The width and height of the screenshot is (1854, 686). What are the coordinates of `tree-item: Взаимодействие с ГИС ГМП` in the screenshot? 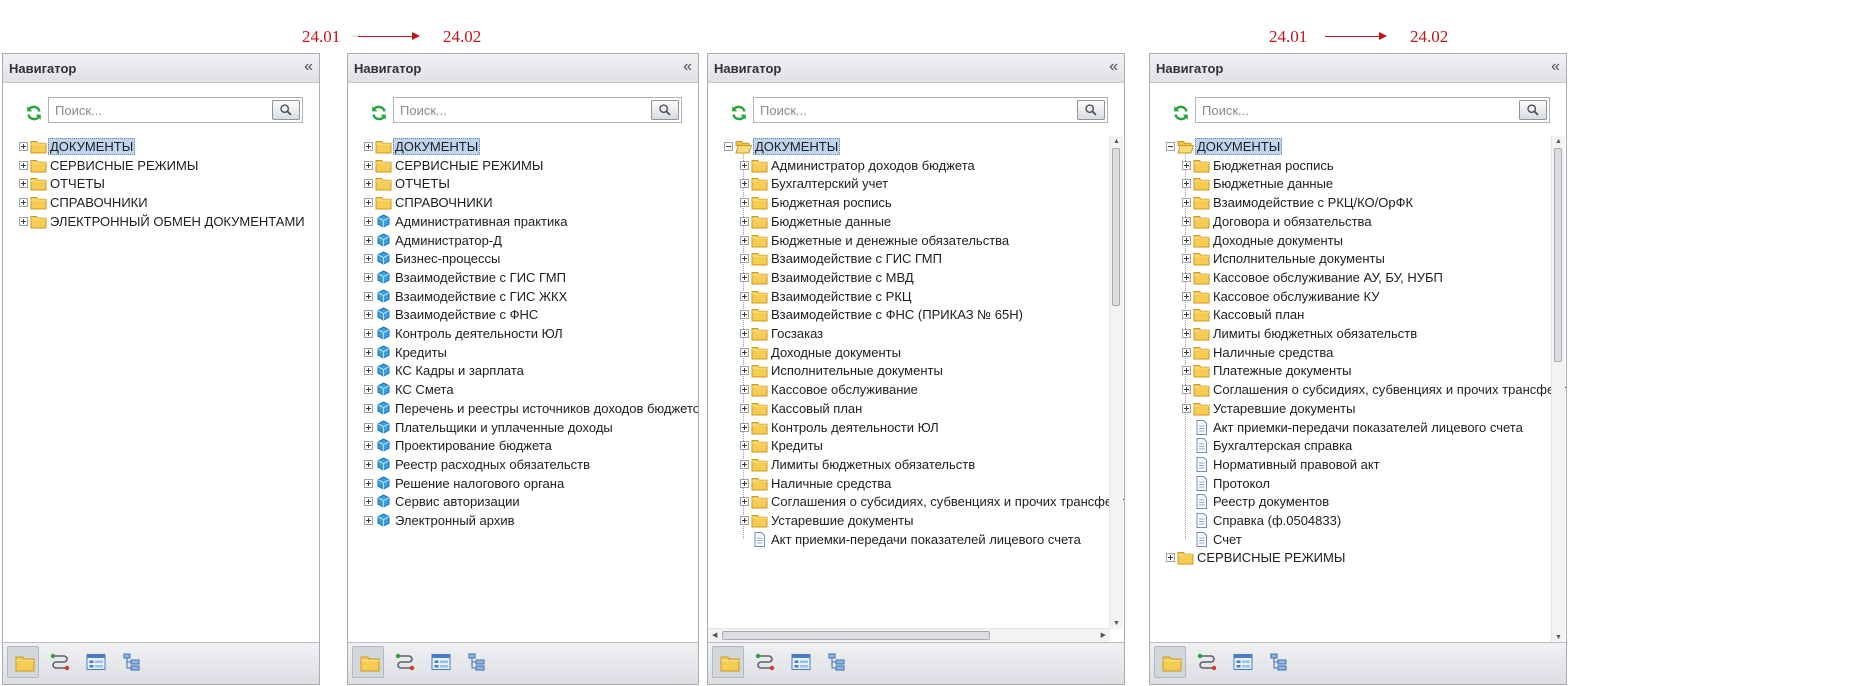 It's located at (523, 278).